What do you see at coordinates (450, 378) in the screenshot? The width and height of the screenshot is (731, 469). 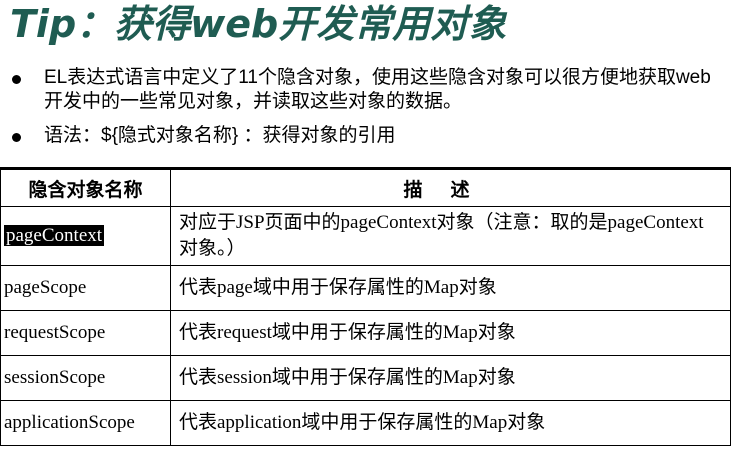 I see `description-cell: 代表session域中用于保存属性的Map对象` at bounding box center [450, 378].